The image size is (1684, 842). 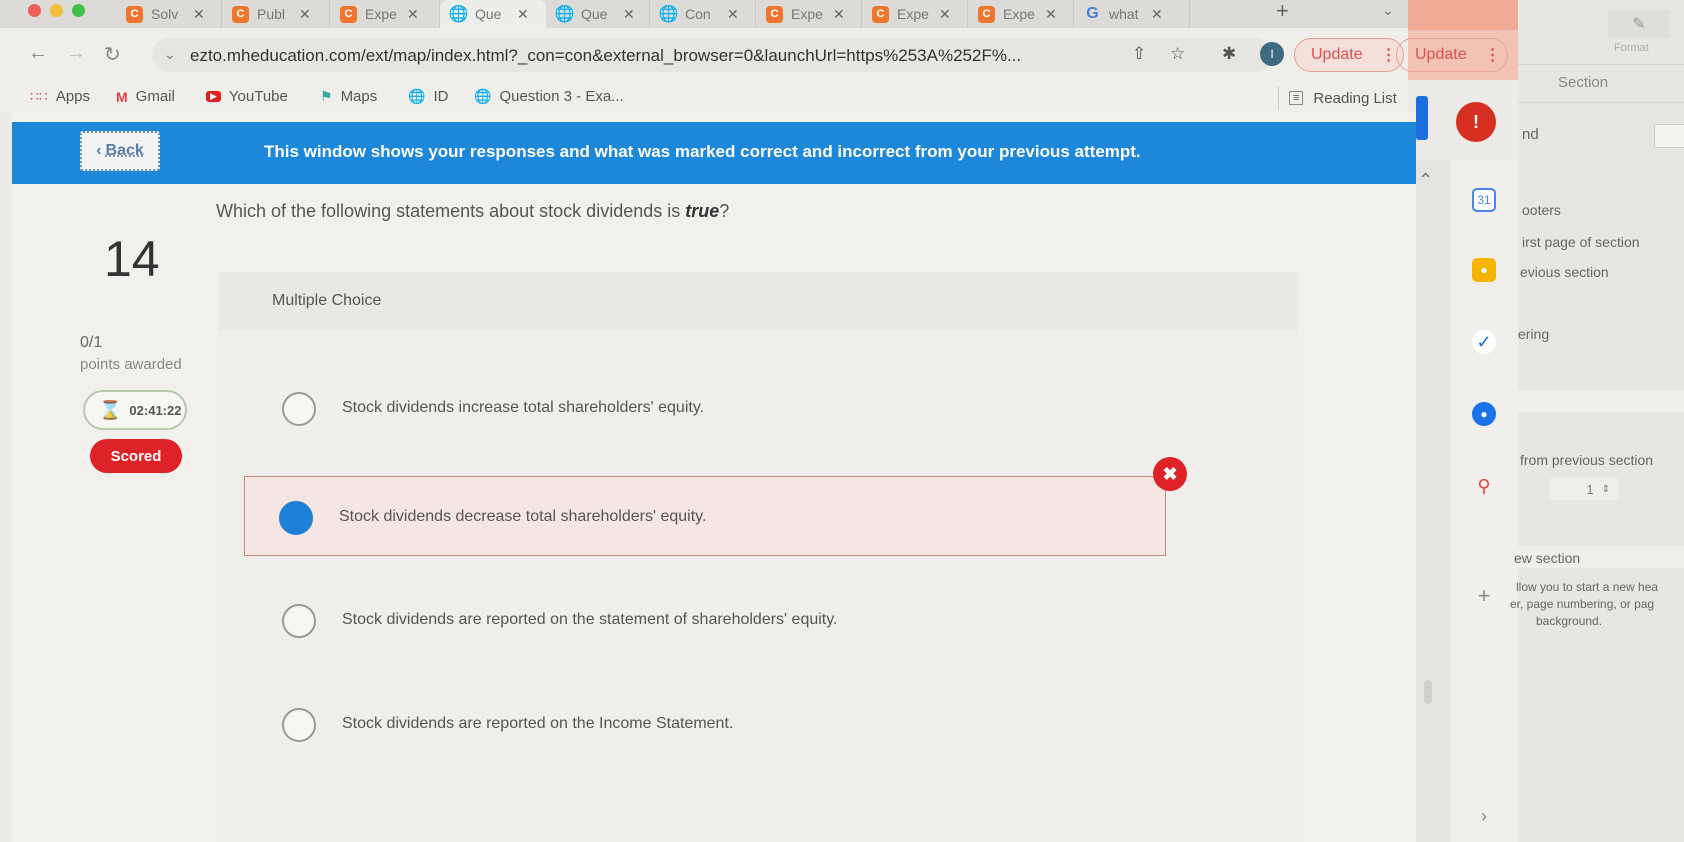 I want to click on gmail-icon: M, so click(x=122, y=96).